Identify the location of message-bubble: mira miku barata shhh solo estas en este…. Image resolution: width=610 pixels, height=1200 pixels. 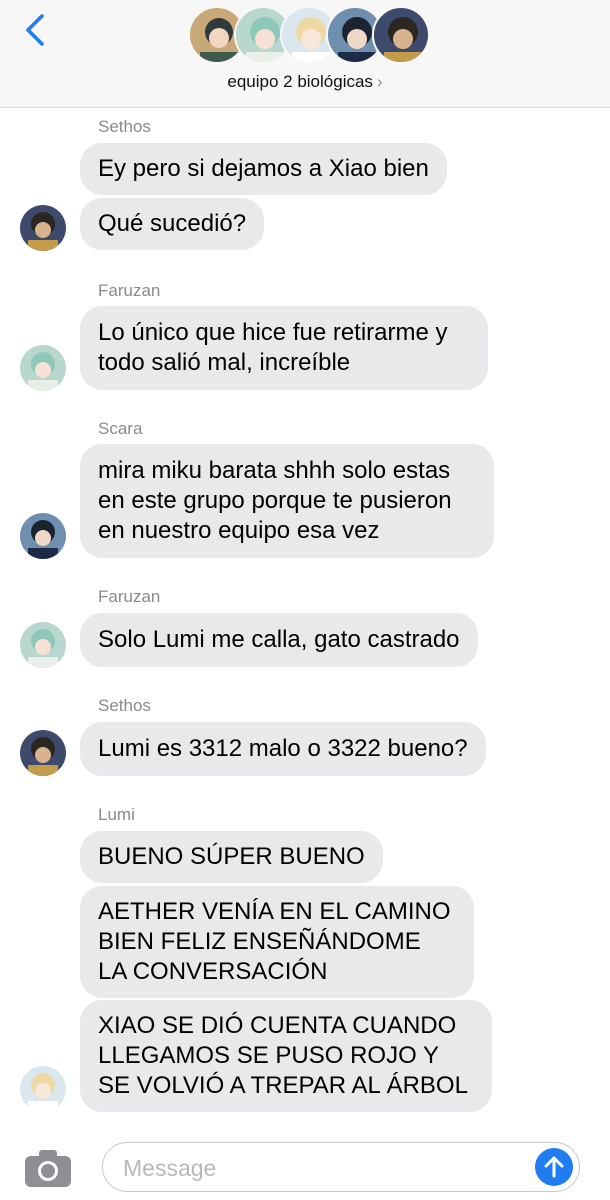
(287, 501).